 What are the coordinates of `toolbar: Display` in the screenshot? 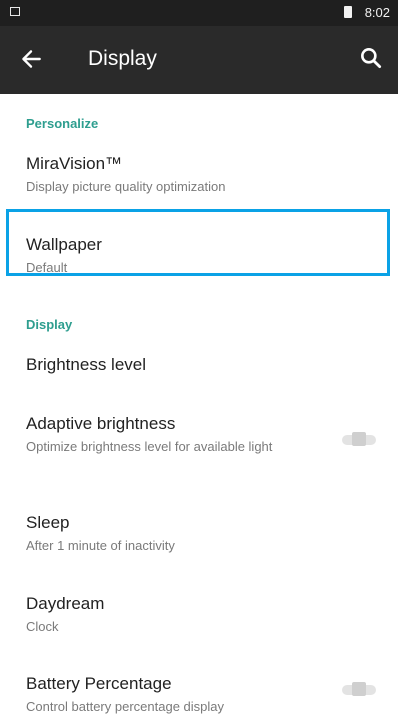 It's located at (199, 60).